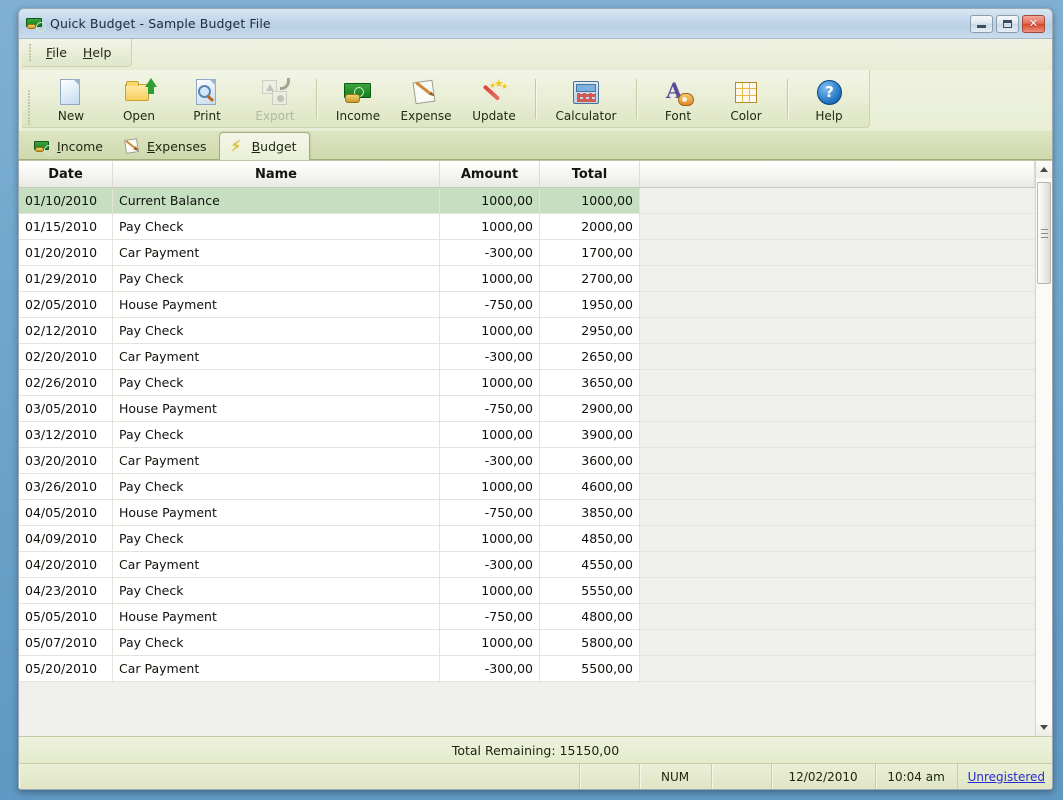 This screenshot has width=1063, height=800. What do you see at coordinates (837, 174) in the screenshot?
I see `column-header-filler` at bounding box center [837, 174].